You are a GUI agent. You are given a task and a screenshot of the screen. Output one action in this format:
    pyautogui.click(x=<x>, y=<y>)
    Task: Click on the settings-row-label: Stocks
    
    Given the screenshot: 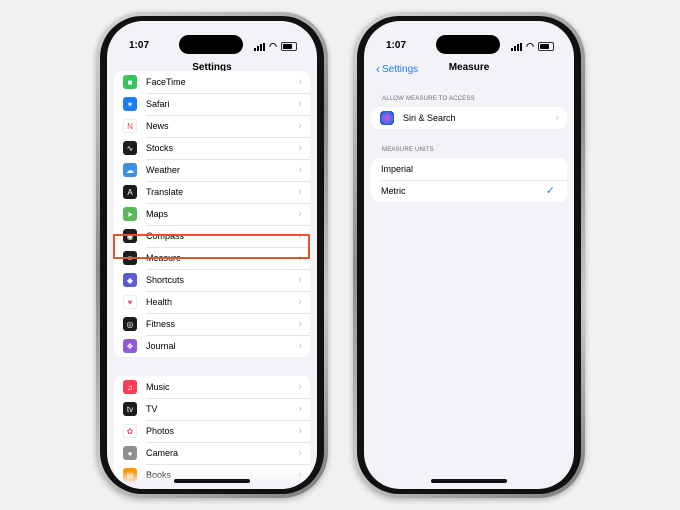 What is the action you would take?
    pyautogui.click(x=160, y=148)
    